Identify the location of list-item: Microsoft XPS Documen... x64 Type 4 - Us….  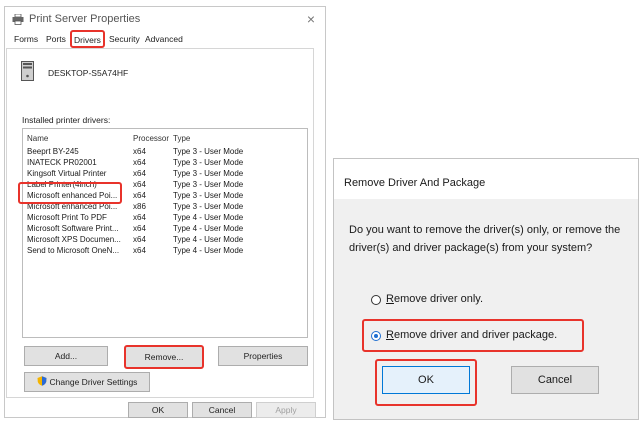
(165, 239).